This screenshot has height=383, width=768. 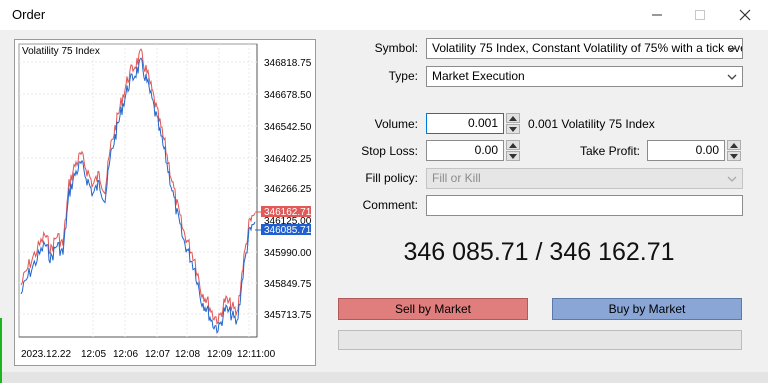 What do you see at coordinates (478, 76) in the screenshot?
I see `type-value: Market Execution` at bounding box center [478, 76].